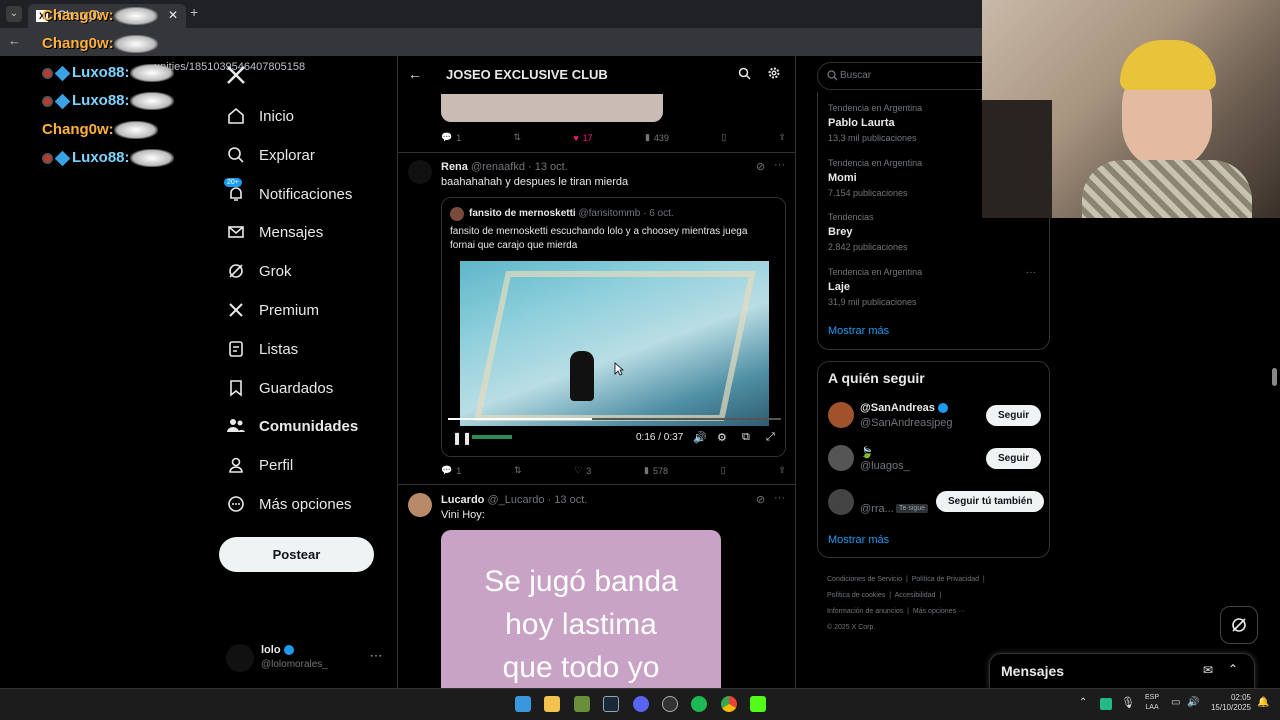  Describe the element at coordinates (259, 465) in the screenshot. I see `nav-profile: Perfil` at that location.